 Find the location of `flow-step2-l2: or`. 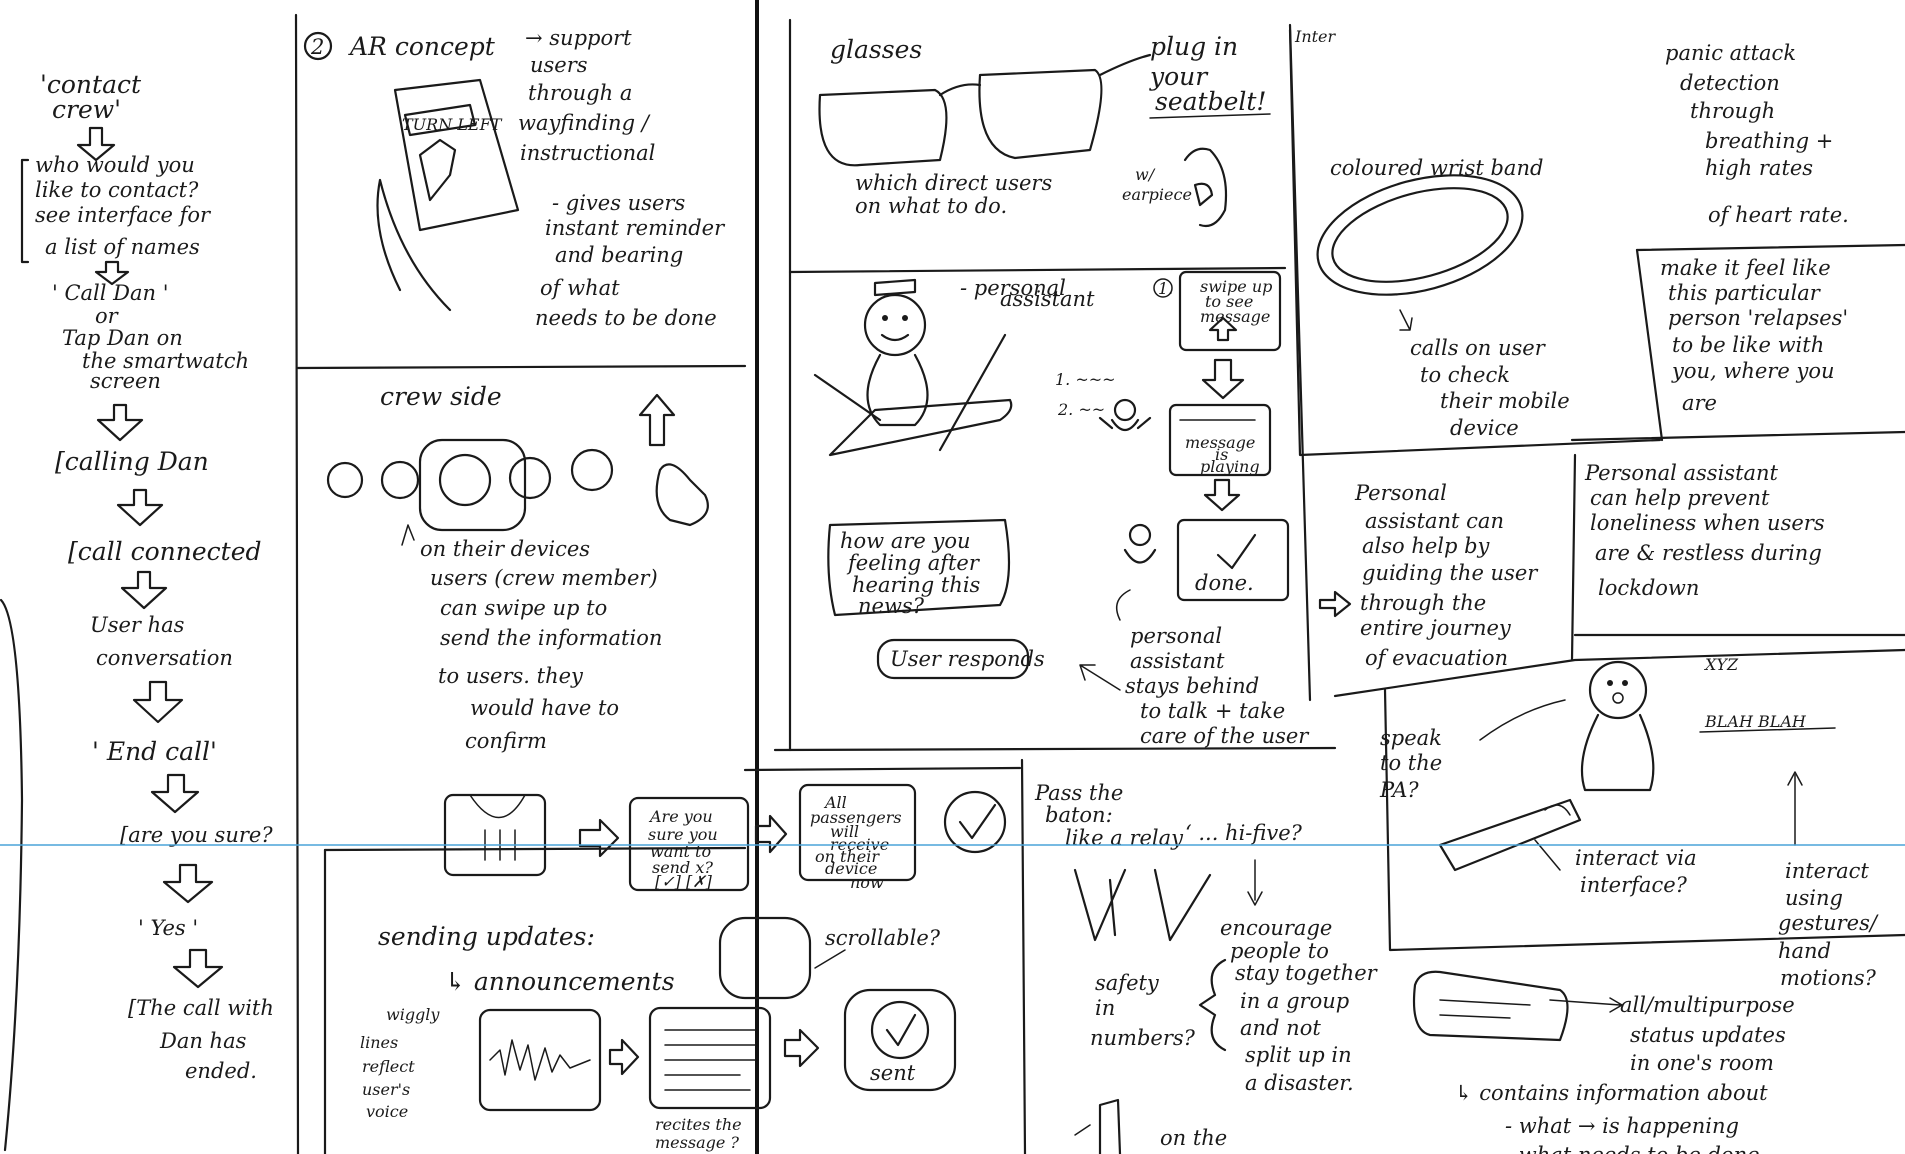

flow-step2-l2: or is located at coordinates (107, 316).